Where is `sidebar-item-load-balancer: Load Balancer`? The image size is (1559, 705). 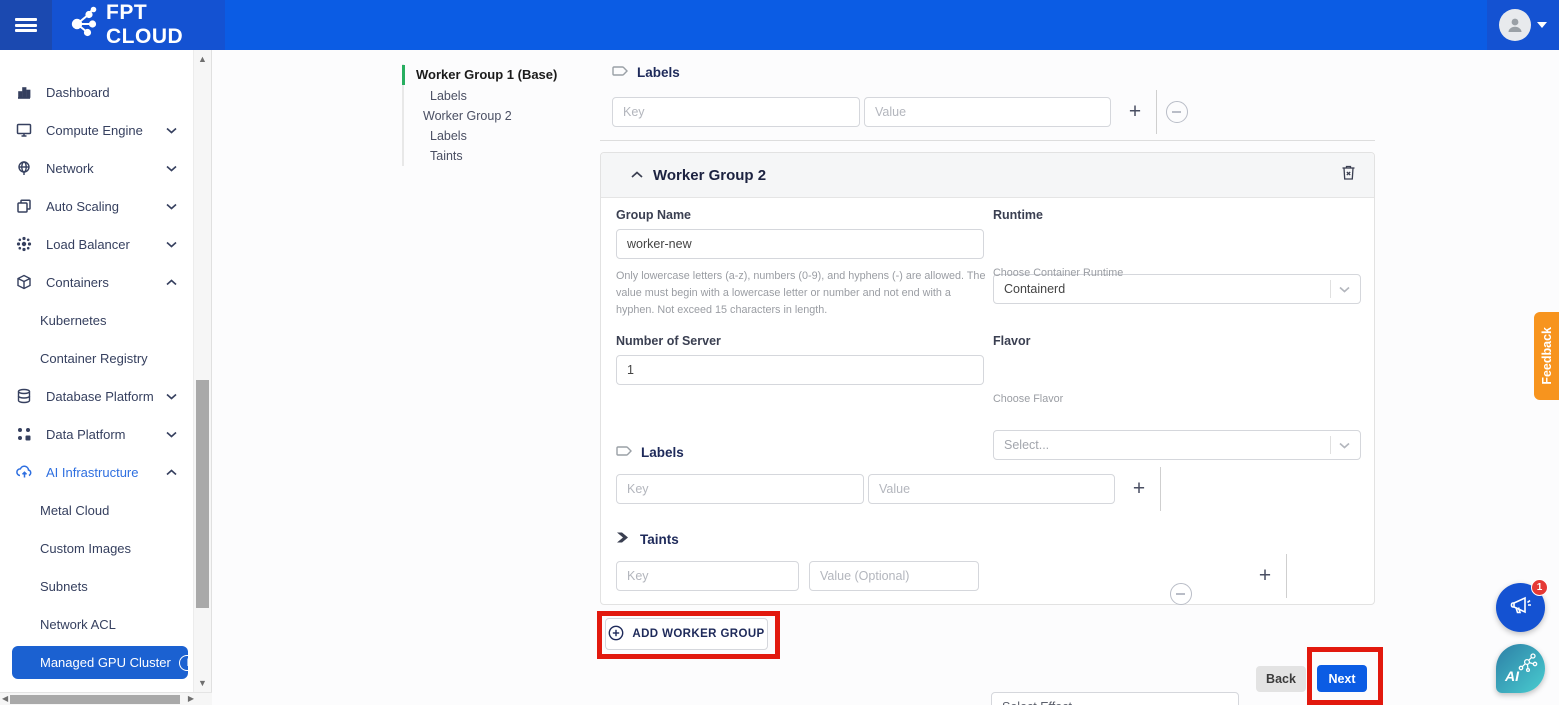 sidebar-item-load-balancer: Load Balancer is located at coordinates (96, 244).